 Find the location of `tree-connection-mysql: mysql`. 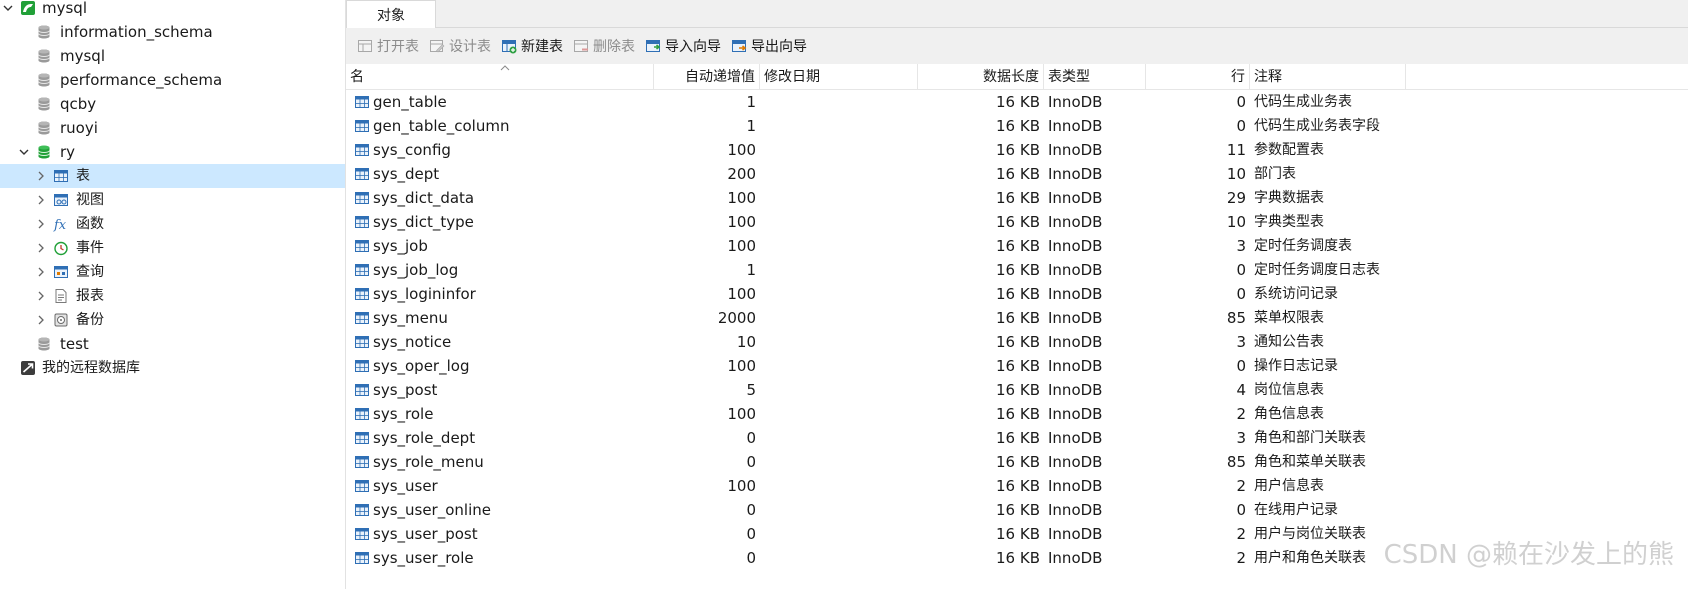

tree-connection-mysql: mysql is located at coordinates (172, 10).